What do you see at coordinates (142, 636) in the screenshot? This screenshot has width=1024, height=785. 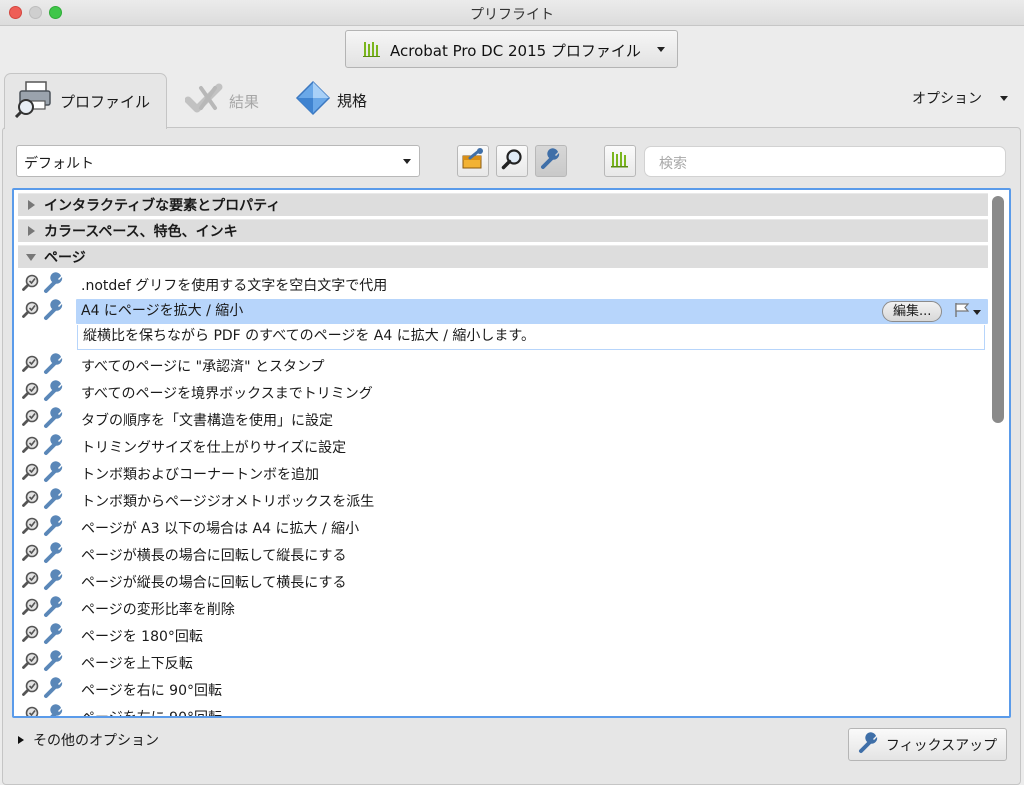 I see `fixup-label: ページを 180°回転` at bounding box center [142, 636].